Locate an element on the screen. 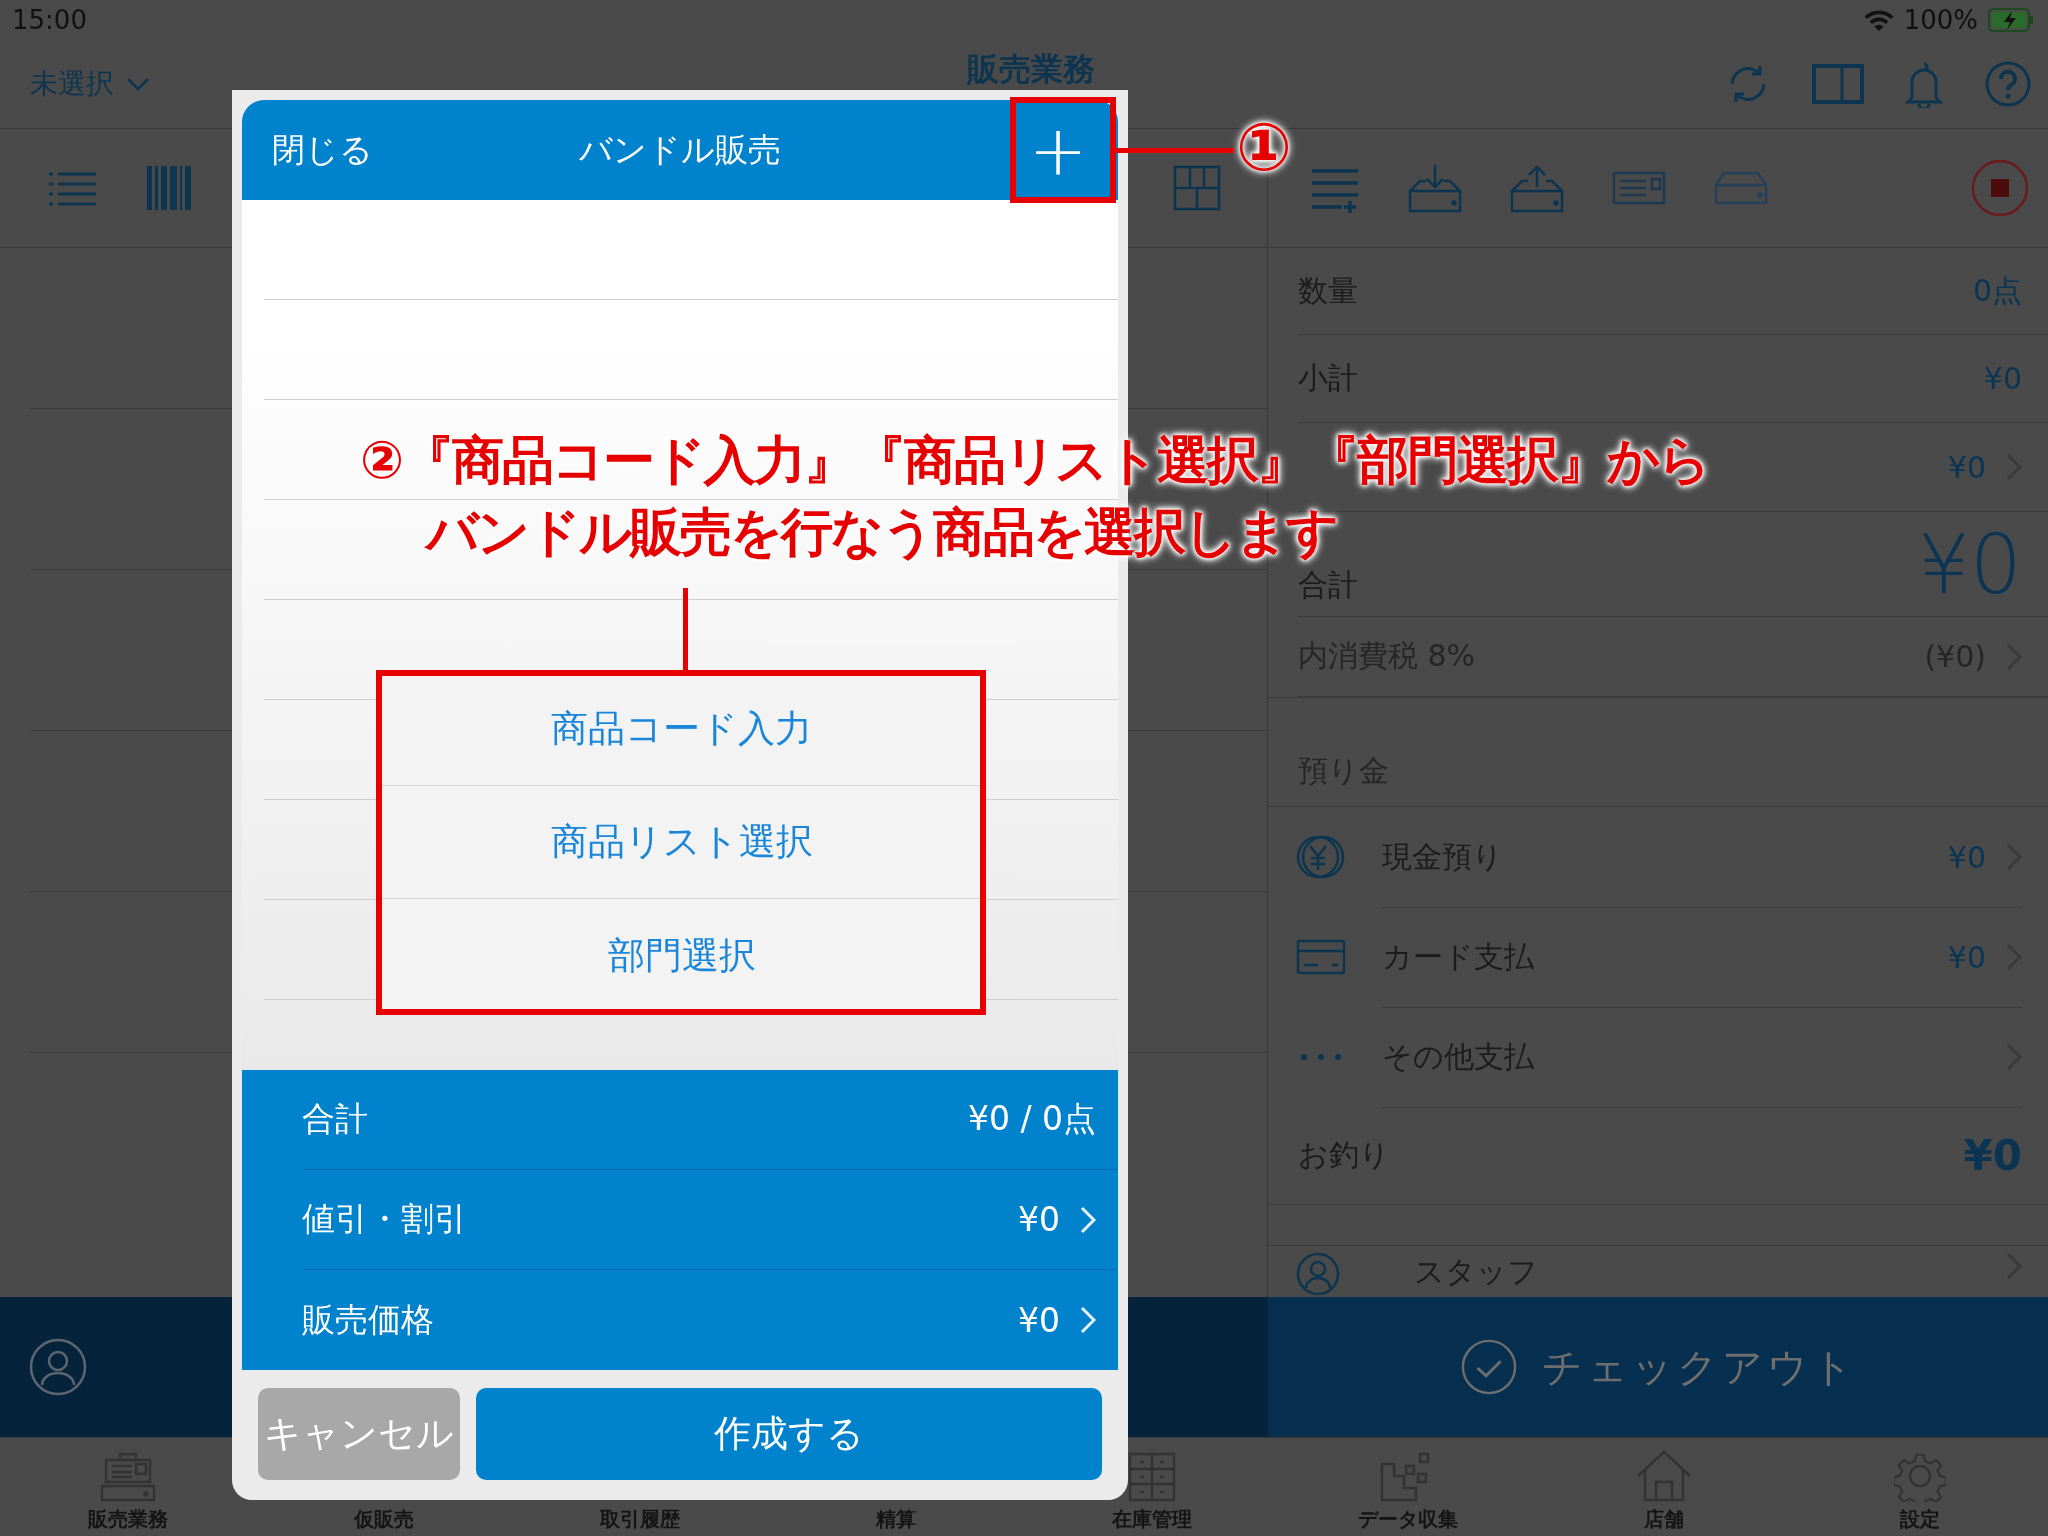 This screenshot has width=2048, height=1536. stop-button-icon is located at coordinates (2000, 188).